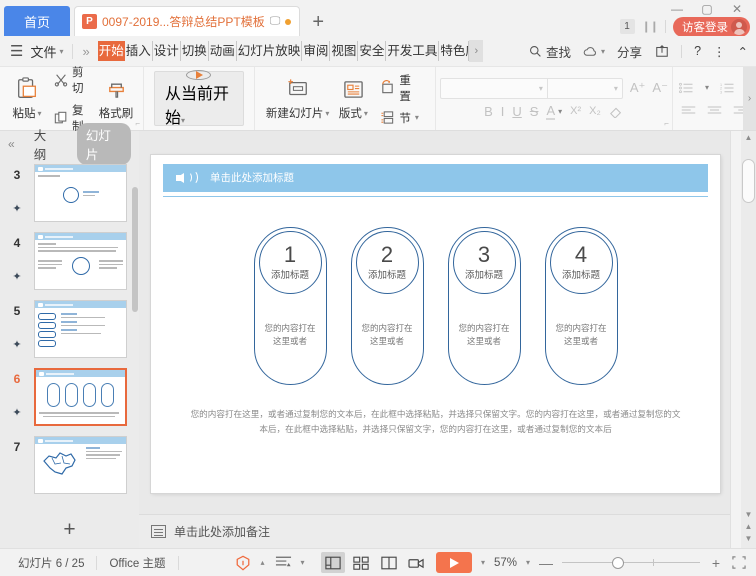 The width and height of the screenshot is (756, 576). Describe the element at coordinates (727, 87) in the screenshot. I see `numbered-list-icon: 123` at that location.